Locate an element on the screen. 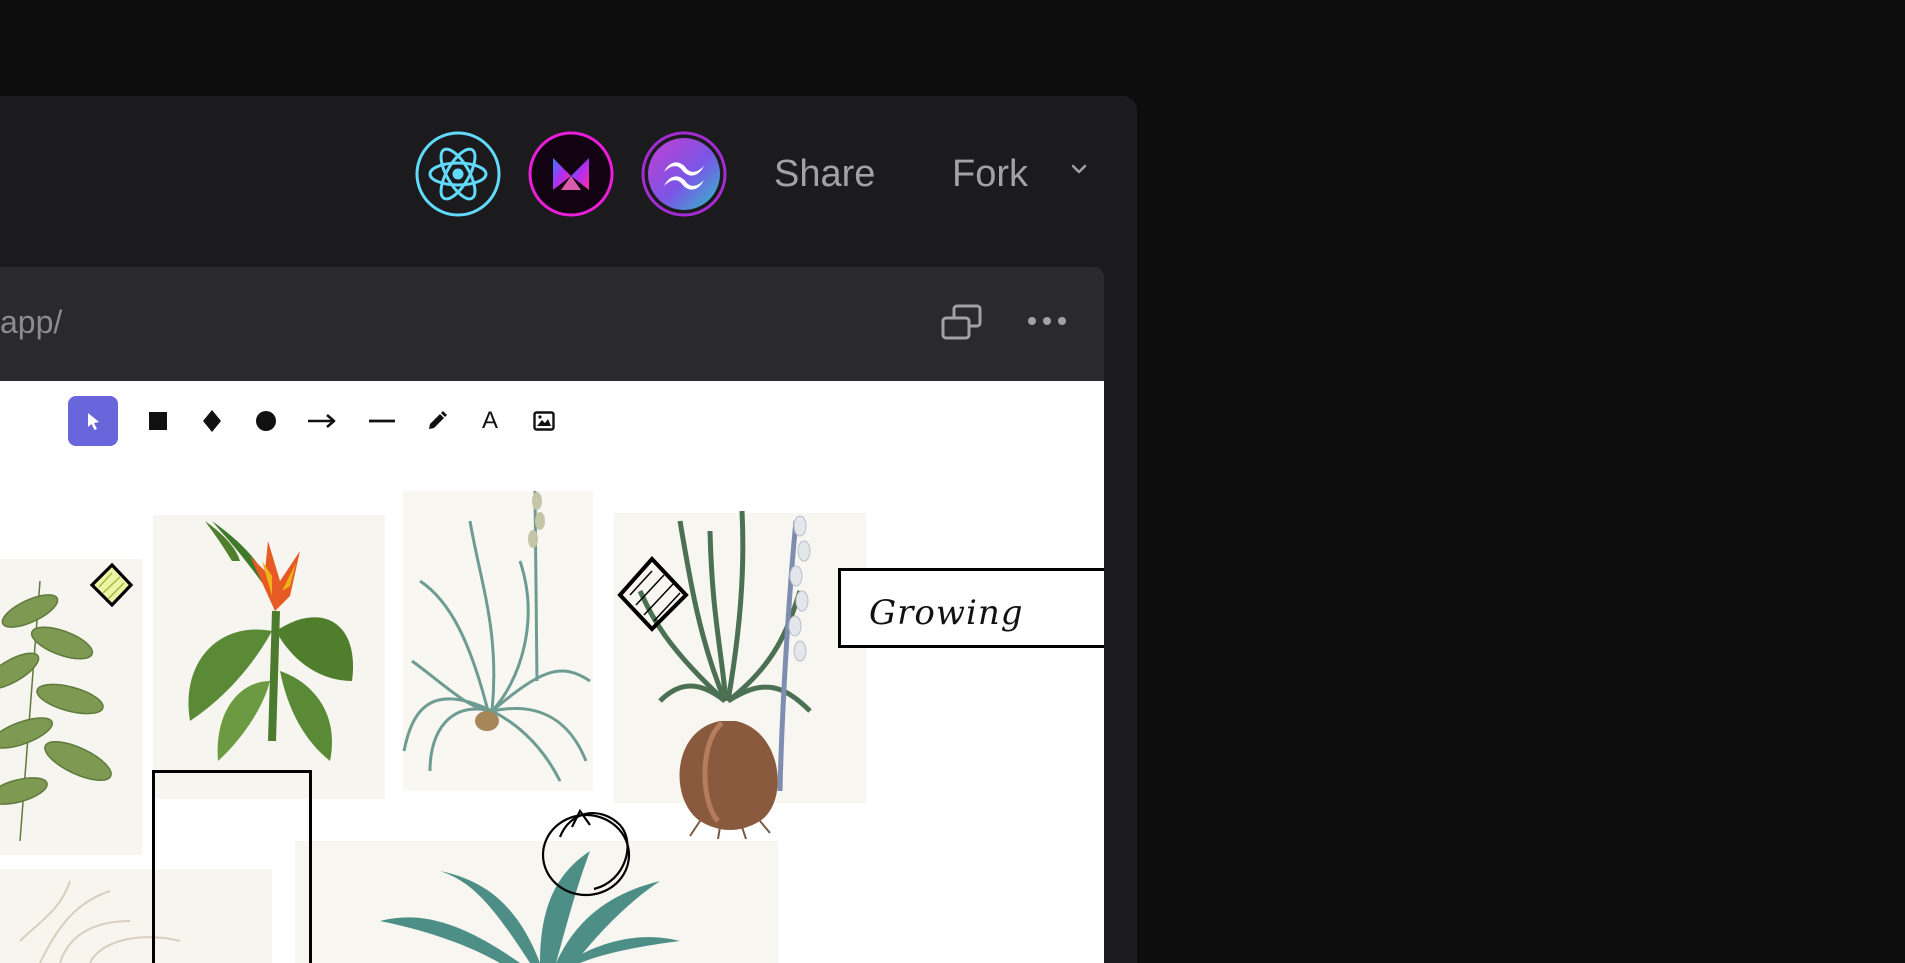  open-in-new-window-icon is located at coordinates (962, 325).